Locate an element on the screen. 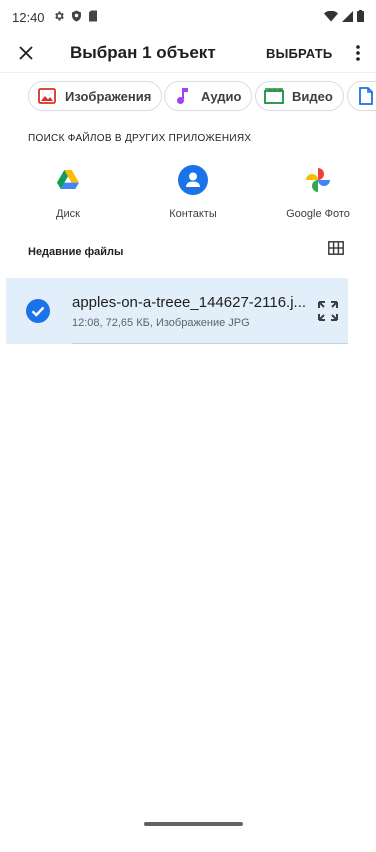  home-indicator is located at coordinates (193, 824).